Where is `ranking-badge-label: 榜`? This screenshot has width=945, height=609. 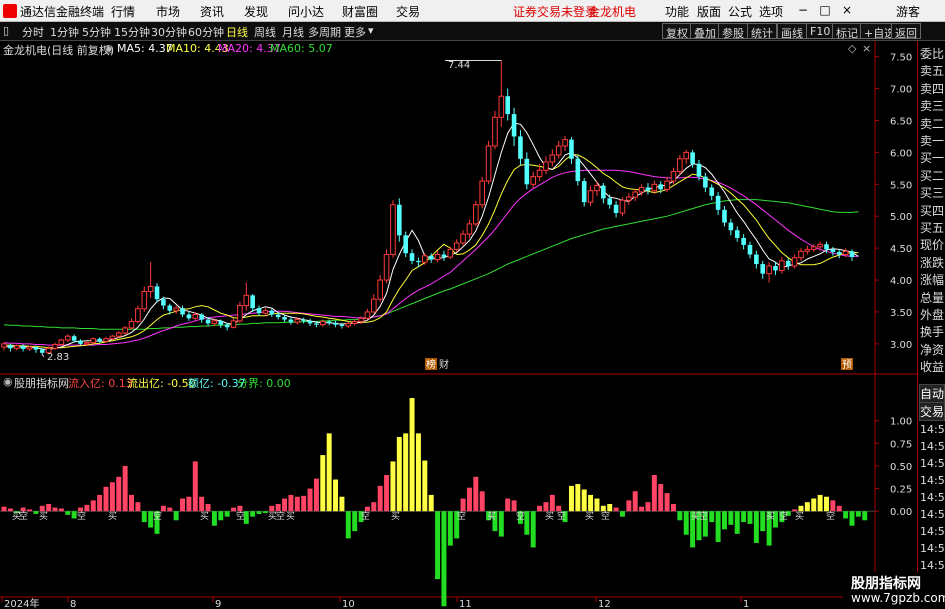 ranking-badge-label: 榜 is located at coordinates (431, 364).